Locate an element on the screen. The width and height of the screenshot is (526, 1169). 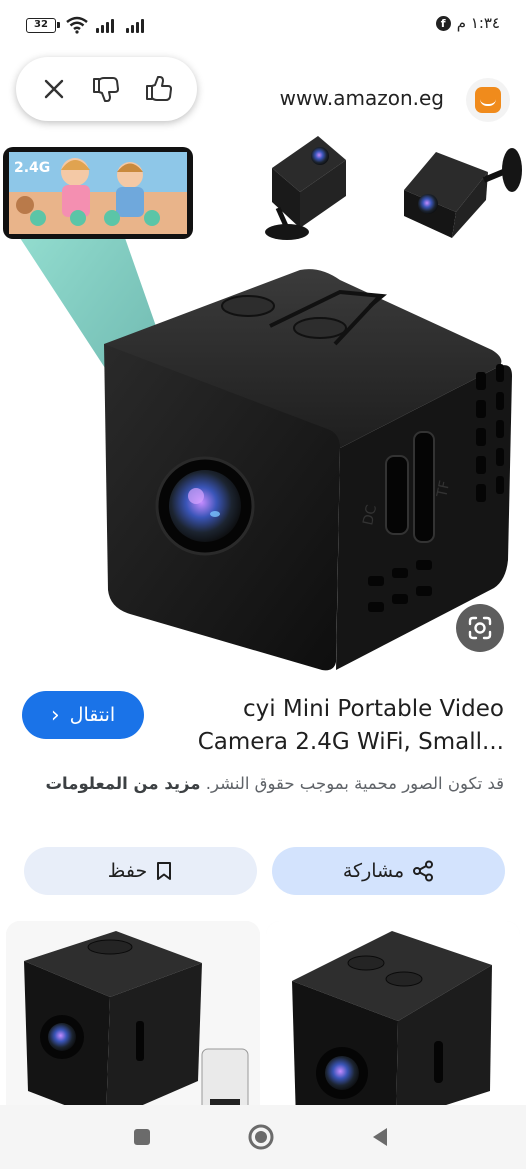
home-button is located at coordinates (261, 1137).